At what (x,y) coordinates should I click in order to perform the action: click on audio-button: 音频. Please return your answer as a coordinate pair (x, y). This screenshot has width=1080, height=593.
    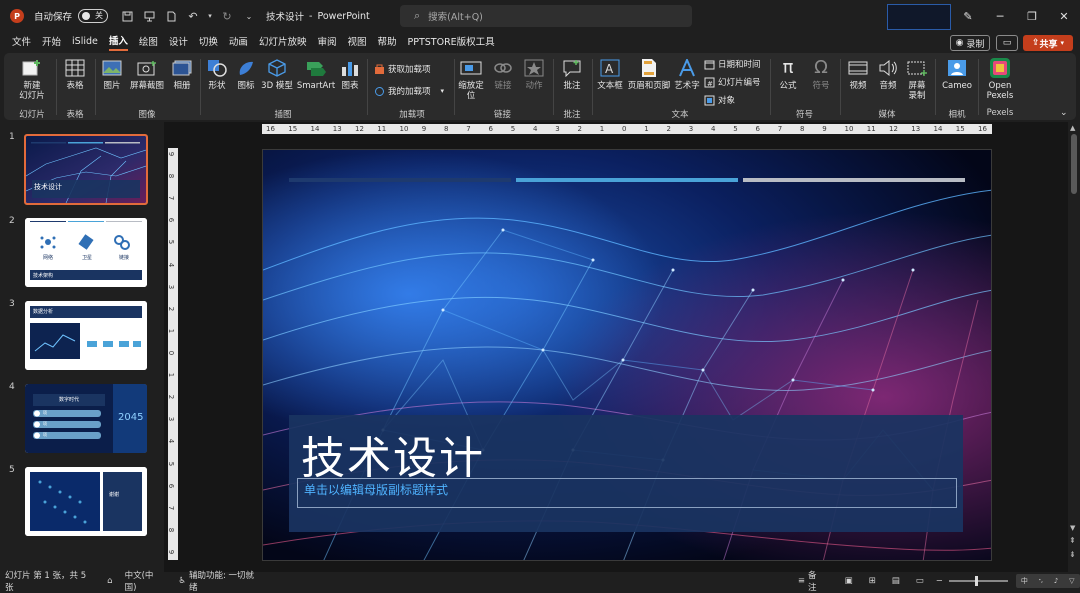
    Looking at the image, I should click on (888, 74).